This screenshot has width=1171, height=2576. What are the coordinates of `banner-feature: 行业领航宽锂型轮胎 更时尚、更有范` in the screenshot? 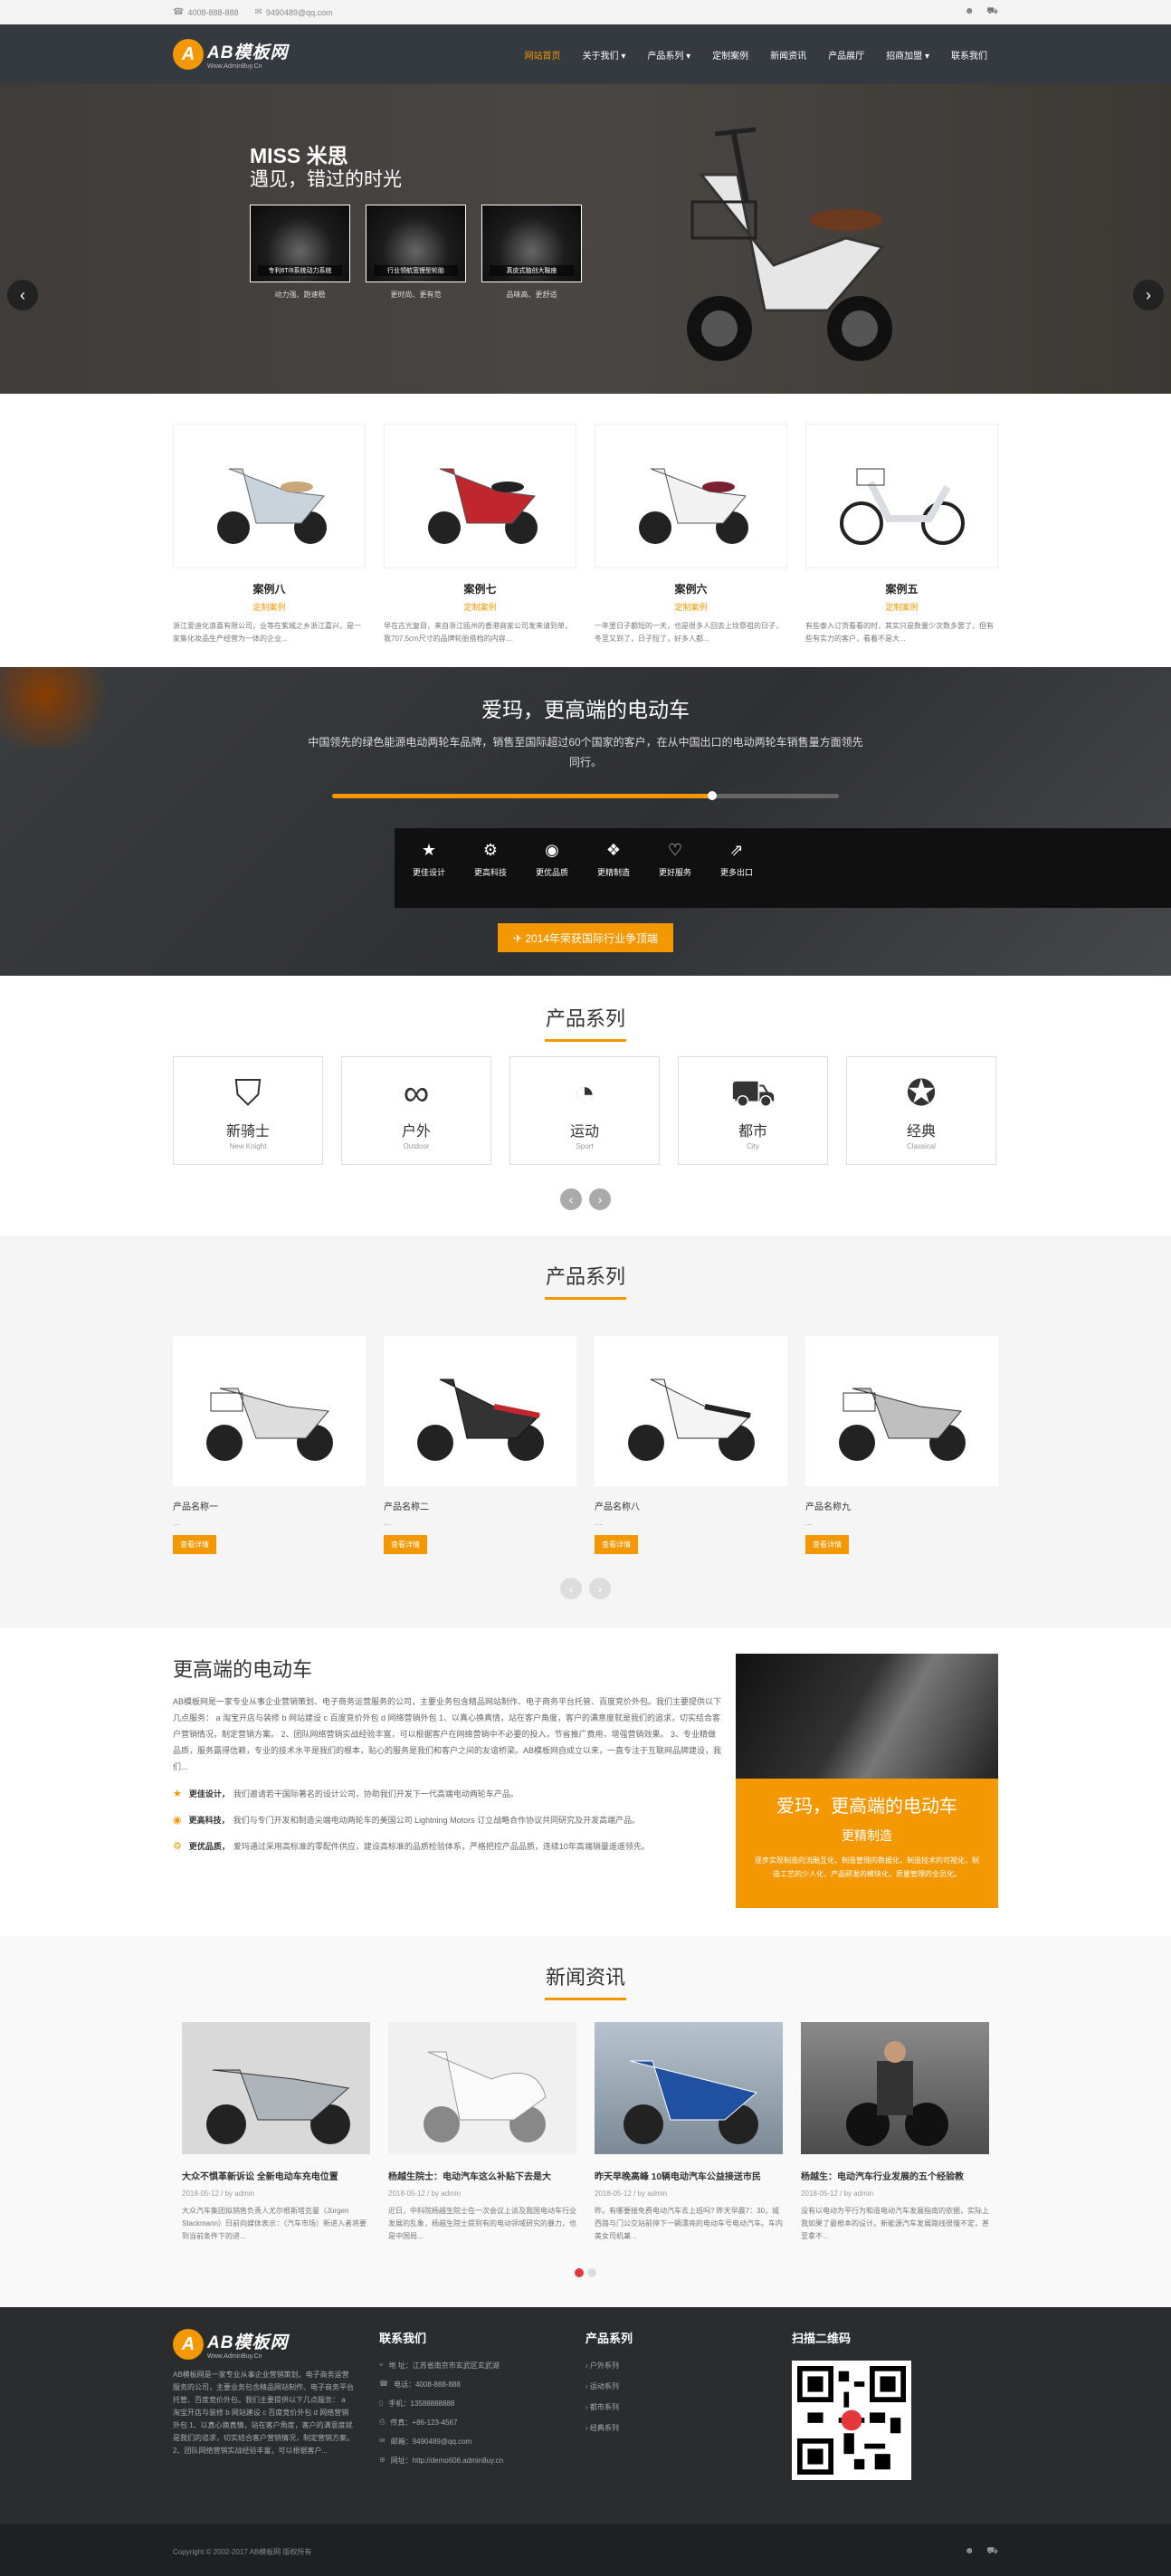 It's located at (416, 253).